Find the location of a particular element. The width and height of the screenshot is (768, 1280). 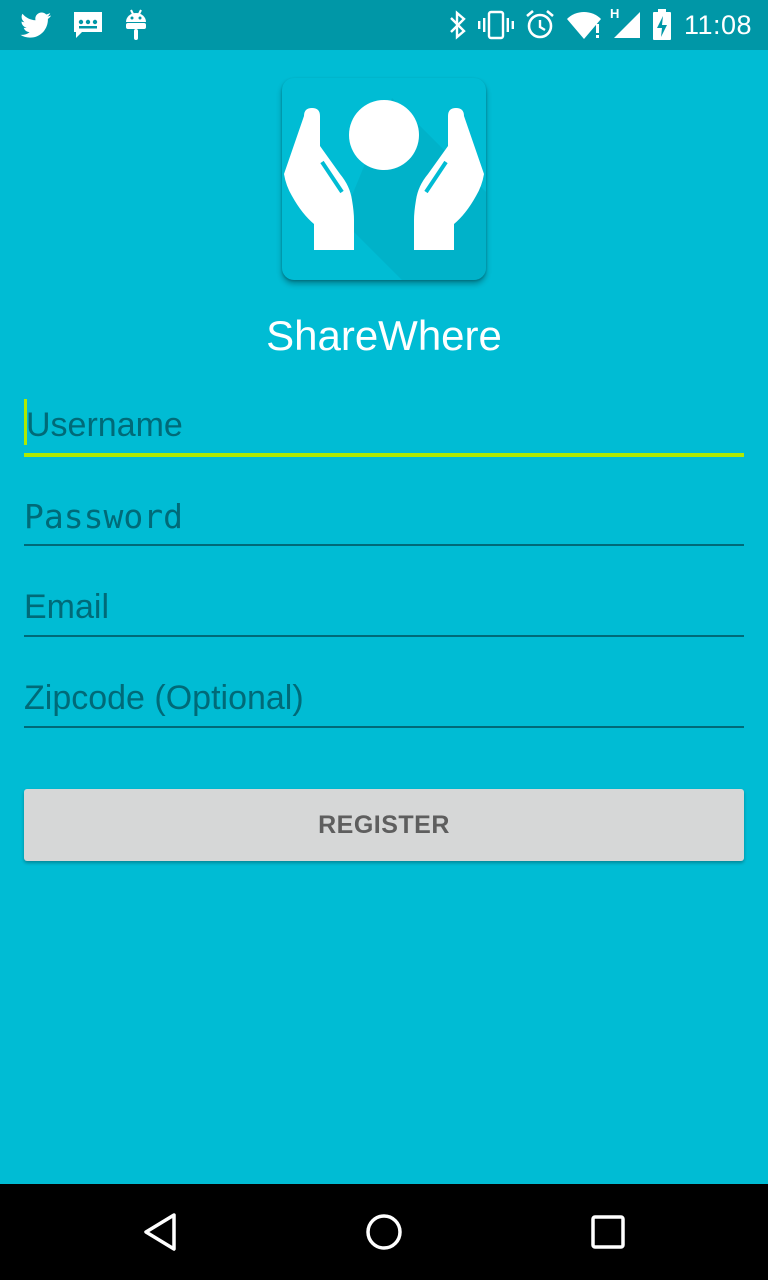

home-icon is located at coordinates (384, 1232).